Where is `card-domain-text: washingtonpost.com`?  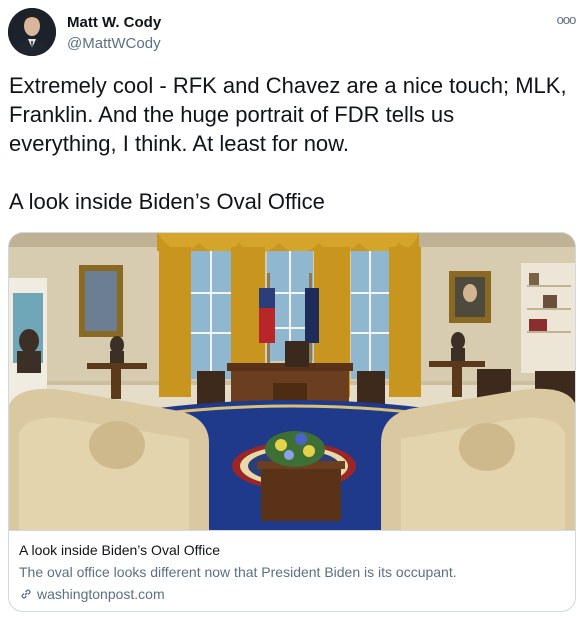
card-domain-text: washingtonpost.com is located at coordinates (101, 594).